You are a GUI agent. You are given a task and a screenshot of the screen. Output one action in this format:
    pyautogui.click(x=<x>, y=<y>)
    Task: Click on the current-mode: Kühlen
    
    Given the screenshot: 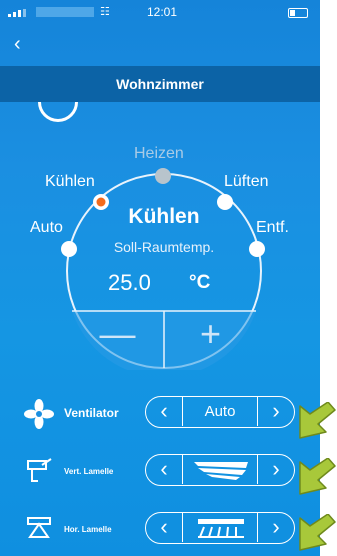 What is the action you would take?
    pyautogui.click(x=164, y=216)
    